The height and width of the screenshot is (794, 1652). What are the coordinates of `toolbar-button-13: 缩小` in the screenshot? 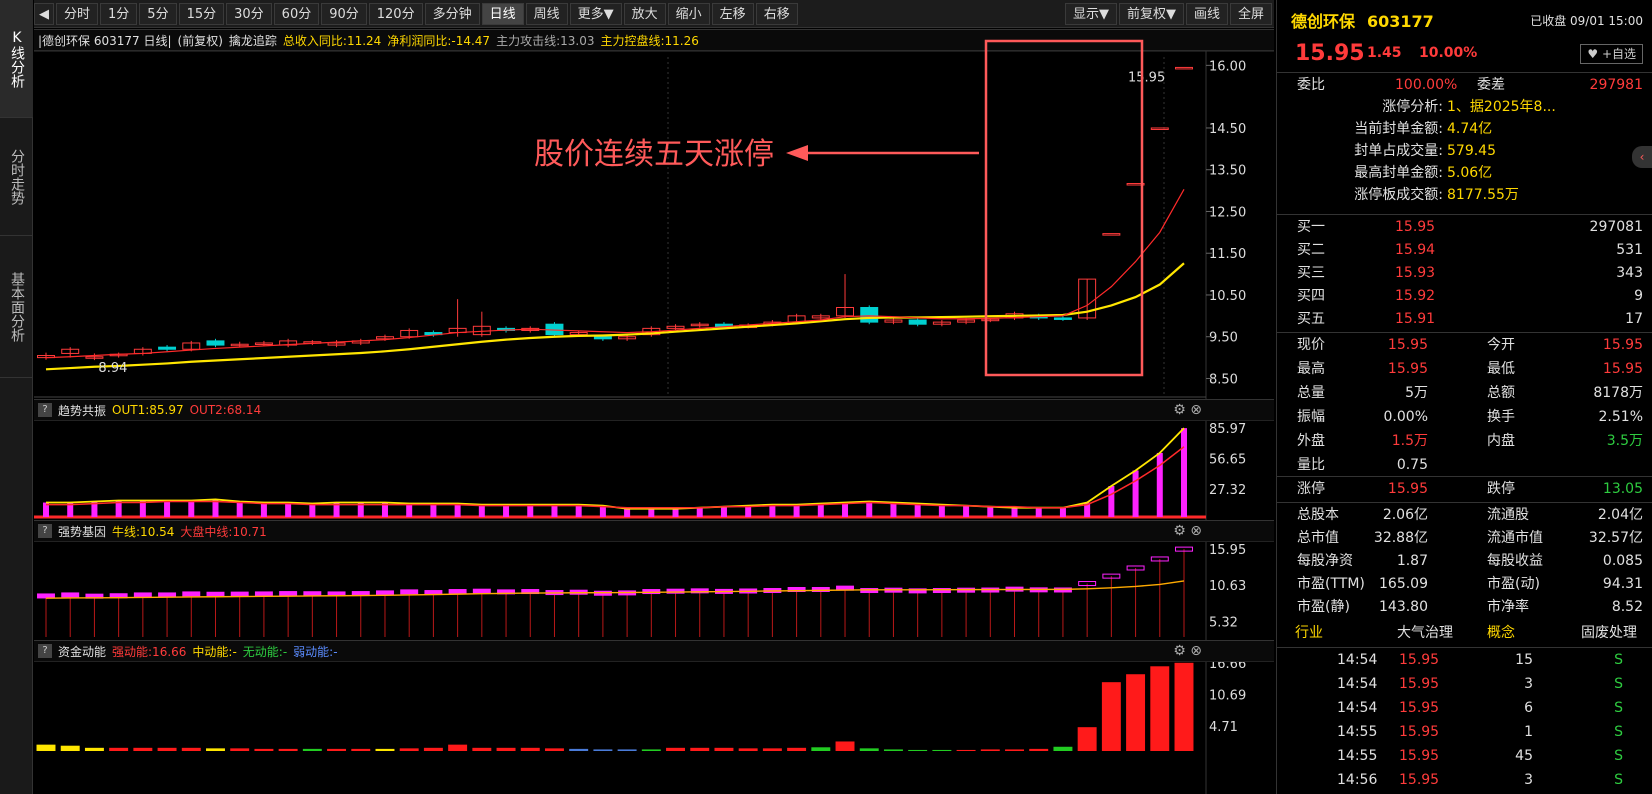 It's located at (688, 13).